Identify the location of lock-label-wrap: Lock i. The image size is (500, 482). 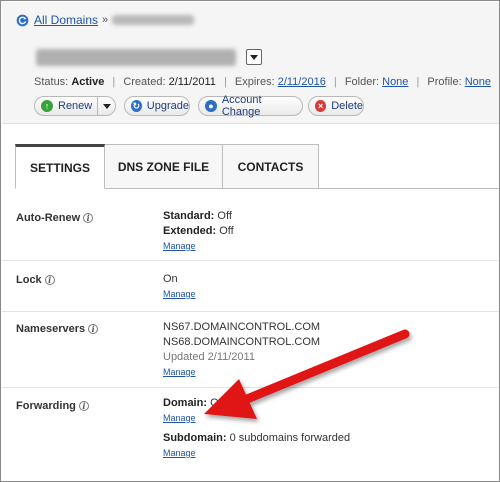
(35, 280).